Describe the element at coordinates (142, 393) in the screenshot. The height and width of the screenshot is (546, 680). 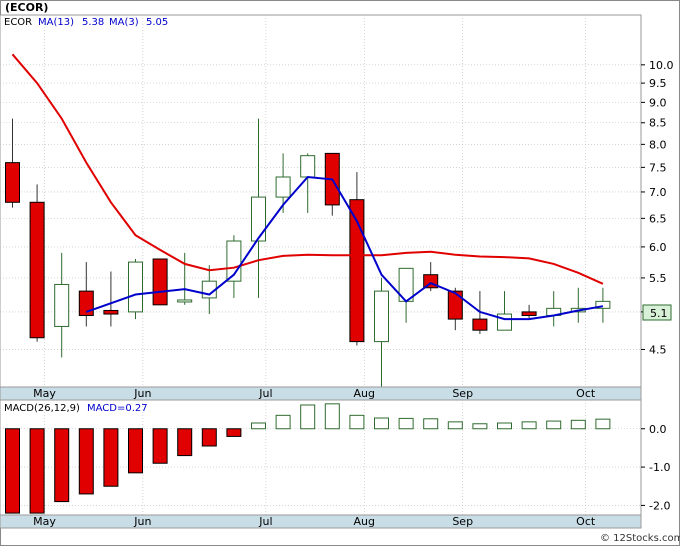
I see `price-month-label: Jun` at that location.